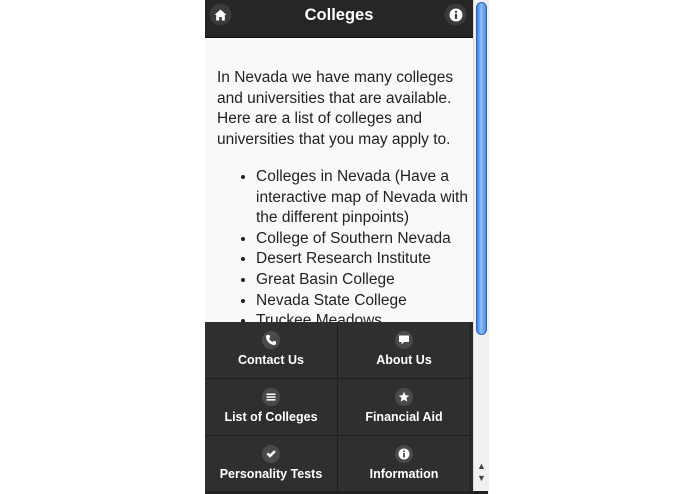 This screenshot has height=494, width=695. Describe the element at coordinates (481, 466) in the screenshot. I see `scroll-up-arrow-icon: ▲` at that location.